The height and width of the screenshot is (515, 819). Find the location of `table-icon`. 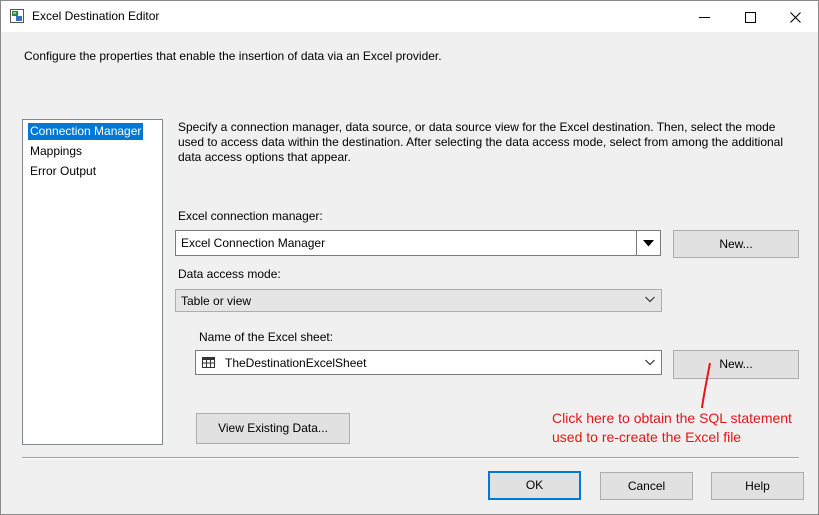

table-icon is located at coordinates (208, 362).